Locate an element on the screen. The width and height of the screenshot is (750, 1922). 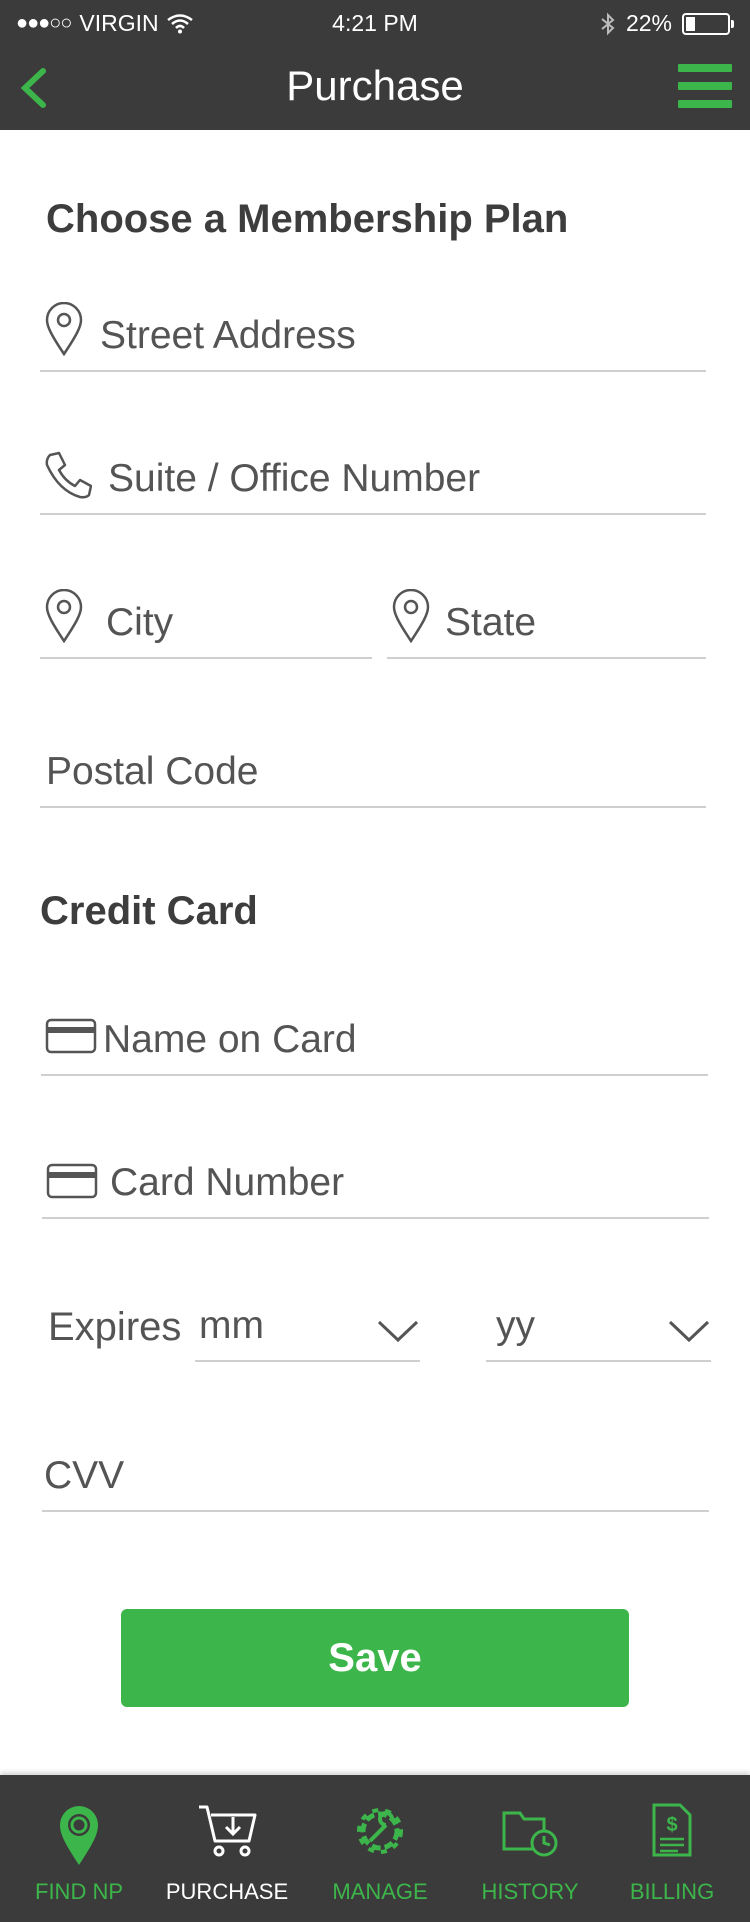
save-button: Save is located at coordinates (375, 1658).